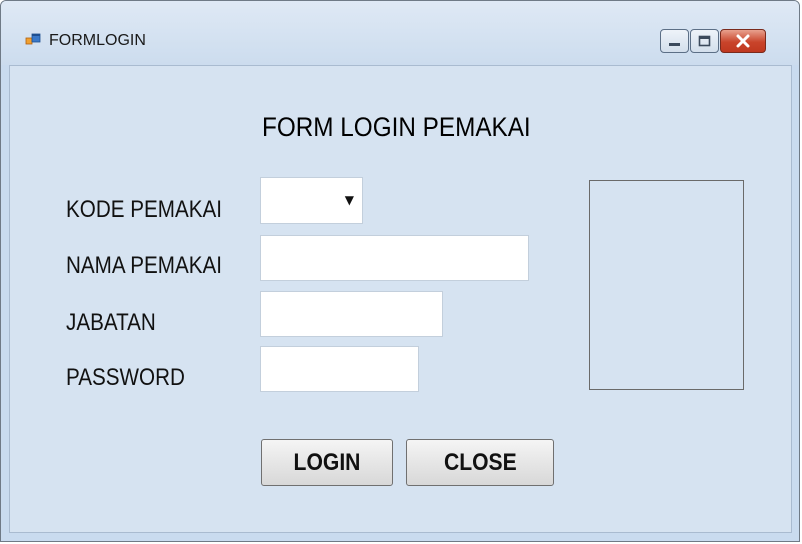 This screenshot has width=802, height=544. What do you see at coordinates (400, 33) in the screenshot?
I see `title-bar: FORMLOGIN` at bounding box center [400, 33].